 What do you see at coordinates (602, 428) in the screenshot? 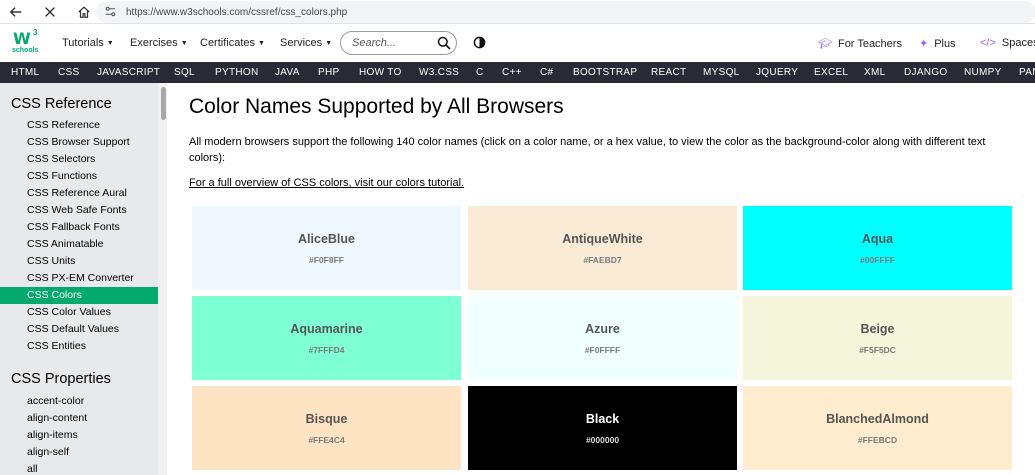
I see `color-swatch: Black #000000` at bounding box center [602, 428].